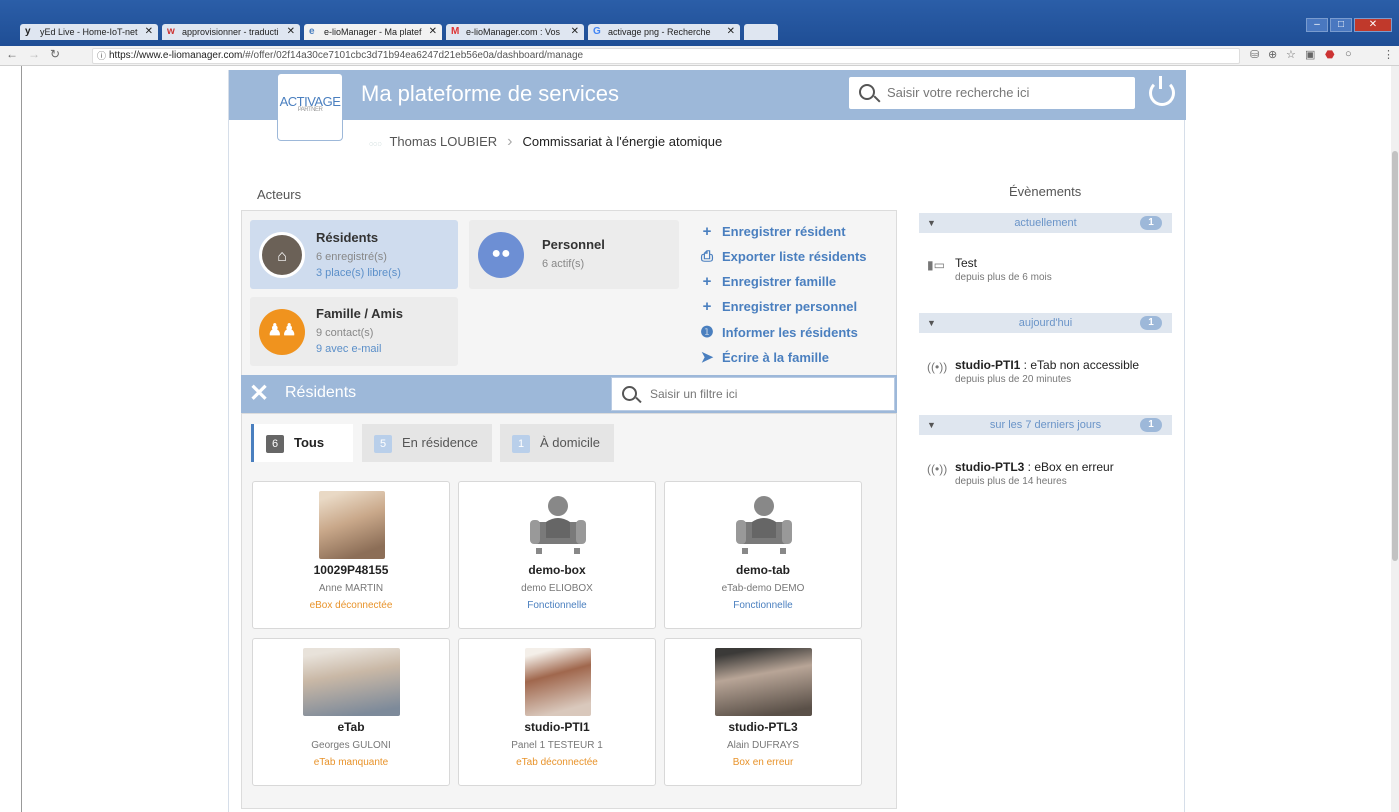 The image size is (1399, 812). I want to click on event-group-now: ▼ actuellement 1, so click(1045, 223).